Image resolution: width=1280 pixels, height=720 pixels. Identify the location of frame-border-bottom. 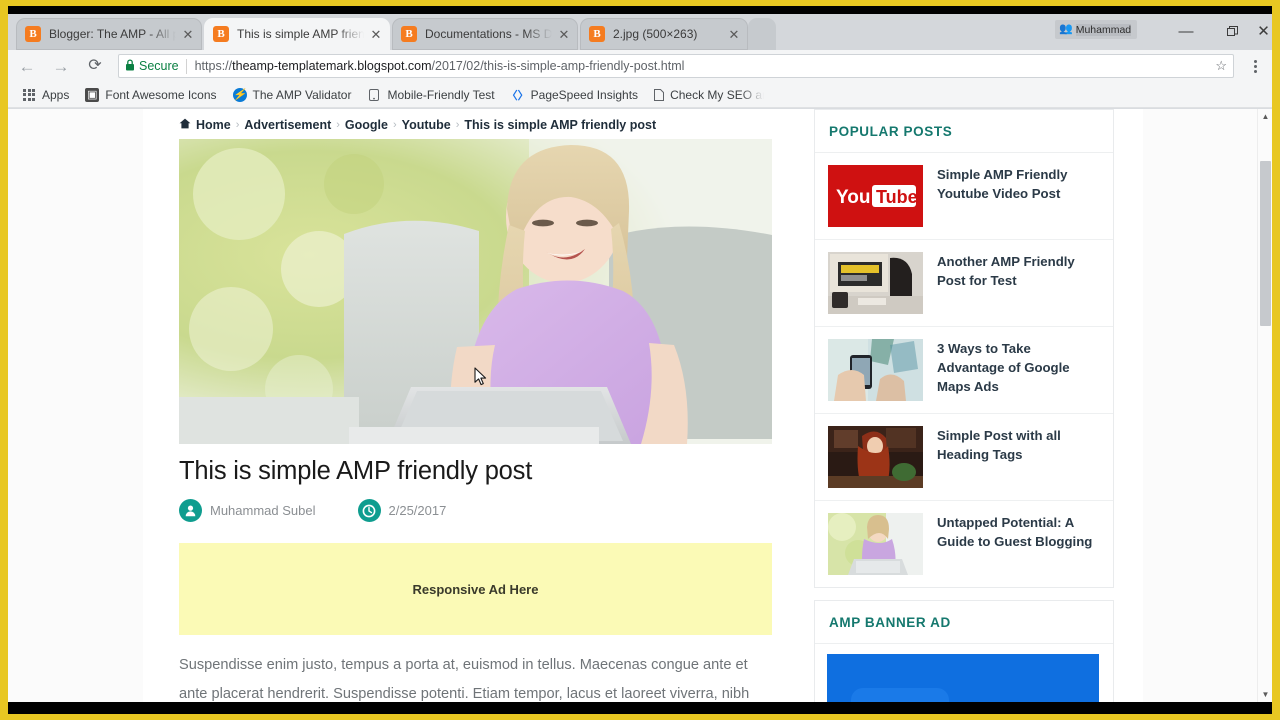
(640, 717).